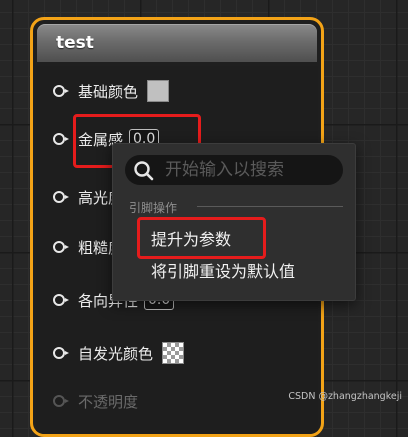 Image resolution: width=408 pixels, height=437 pixels. What do you see at coordinates (223, 271) in the screenshot?
I see `menu-item-label: 将引脚重设为默认值` at bounding box center [223, 271].